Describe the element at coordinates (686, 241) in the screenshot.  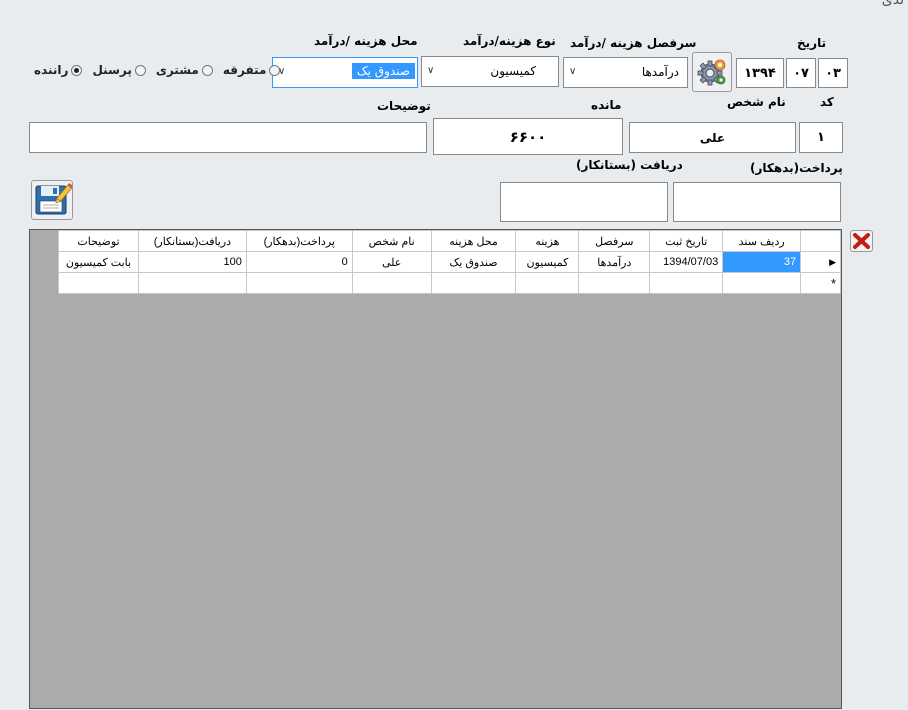
I see `col-header-date: تاریخ ثبت` at that location.